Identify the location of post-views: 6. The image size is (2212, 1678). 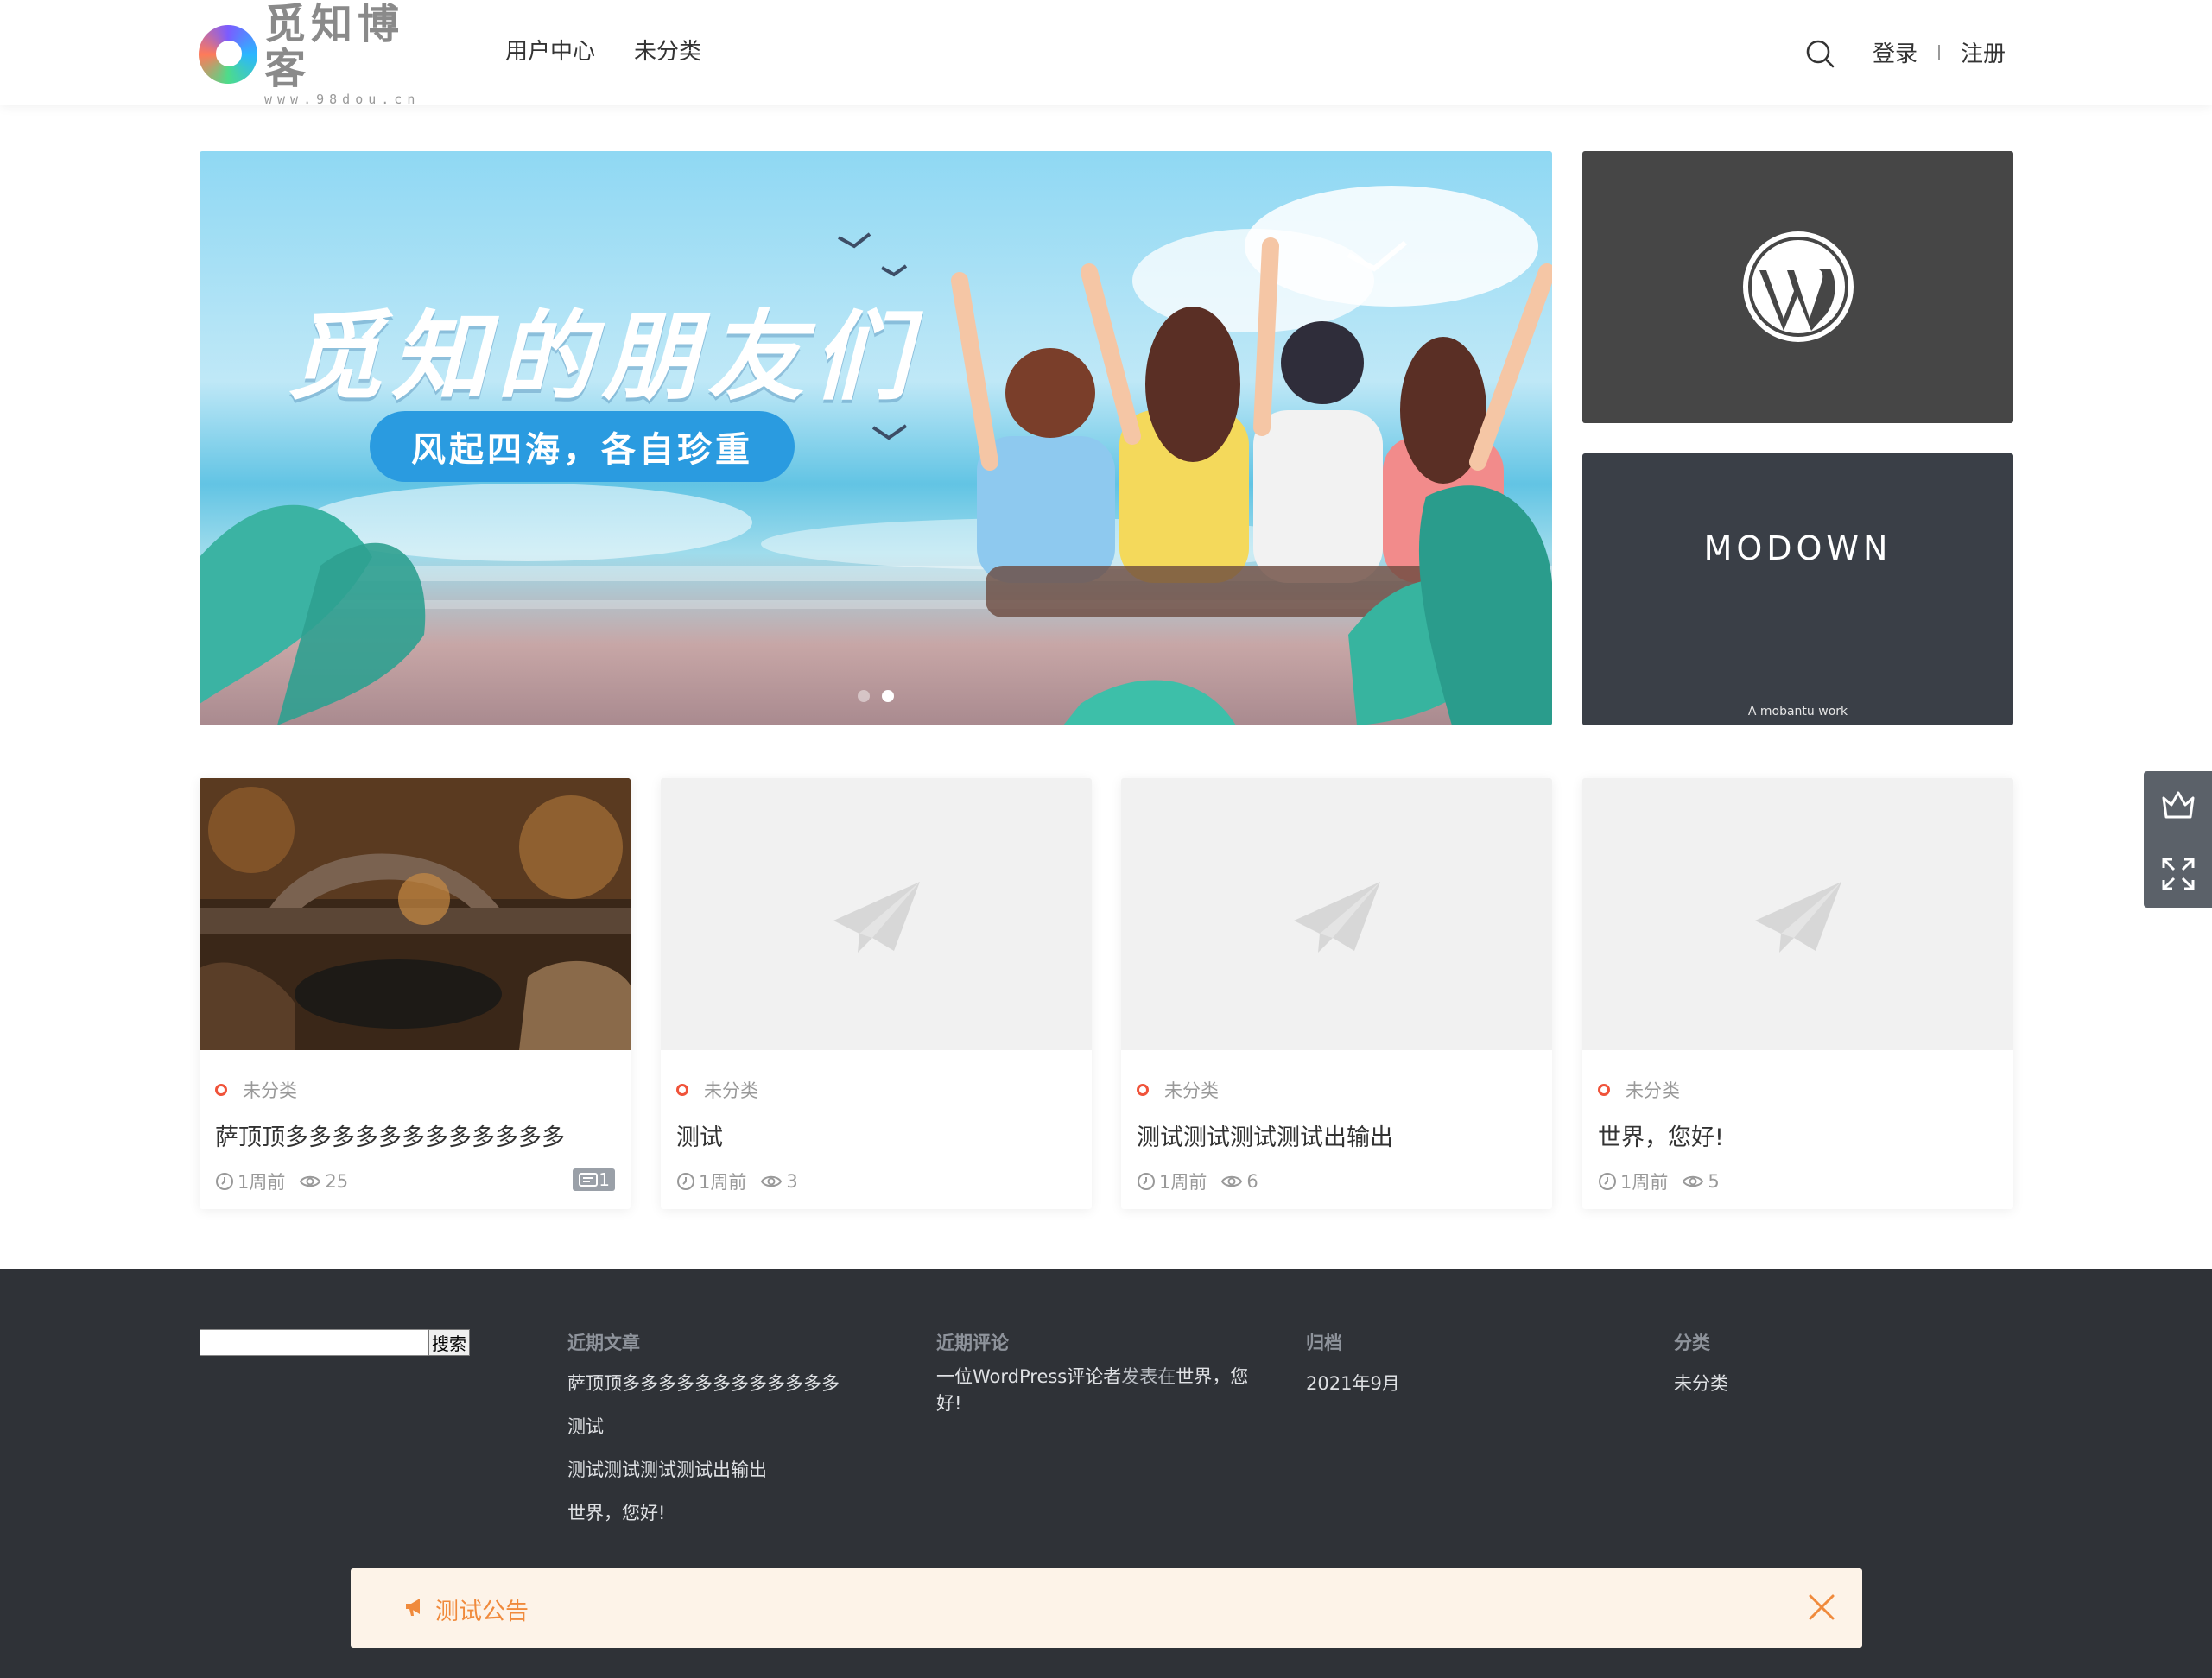
(1239, 1181).